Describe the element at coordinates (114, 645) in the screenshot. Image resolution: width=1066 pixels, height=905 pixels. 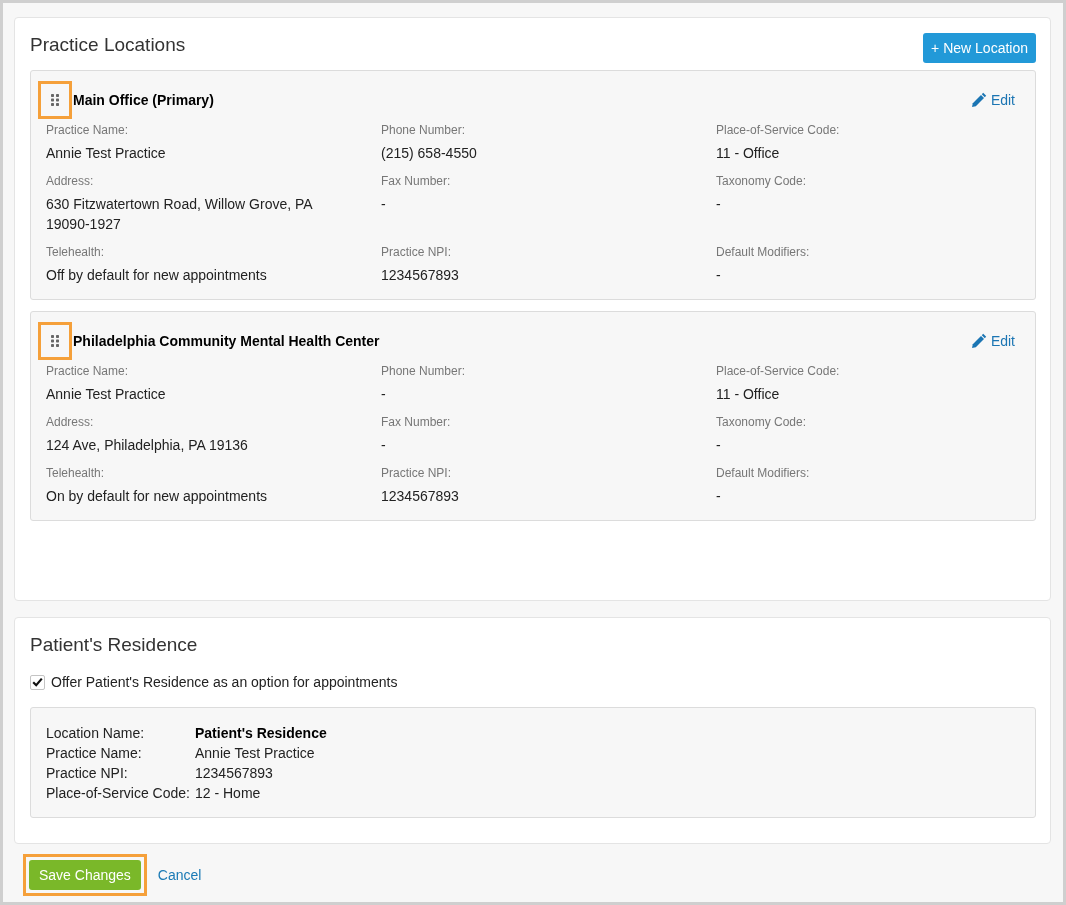
I see `panel-title: Patient's Residence` at that location.